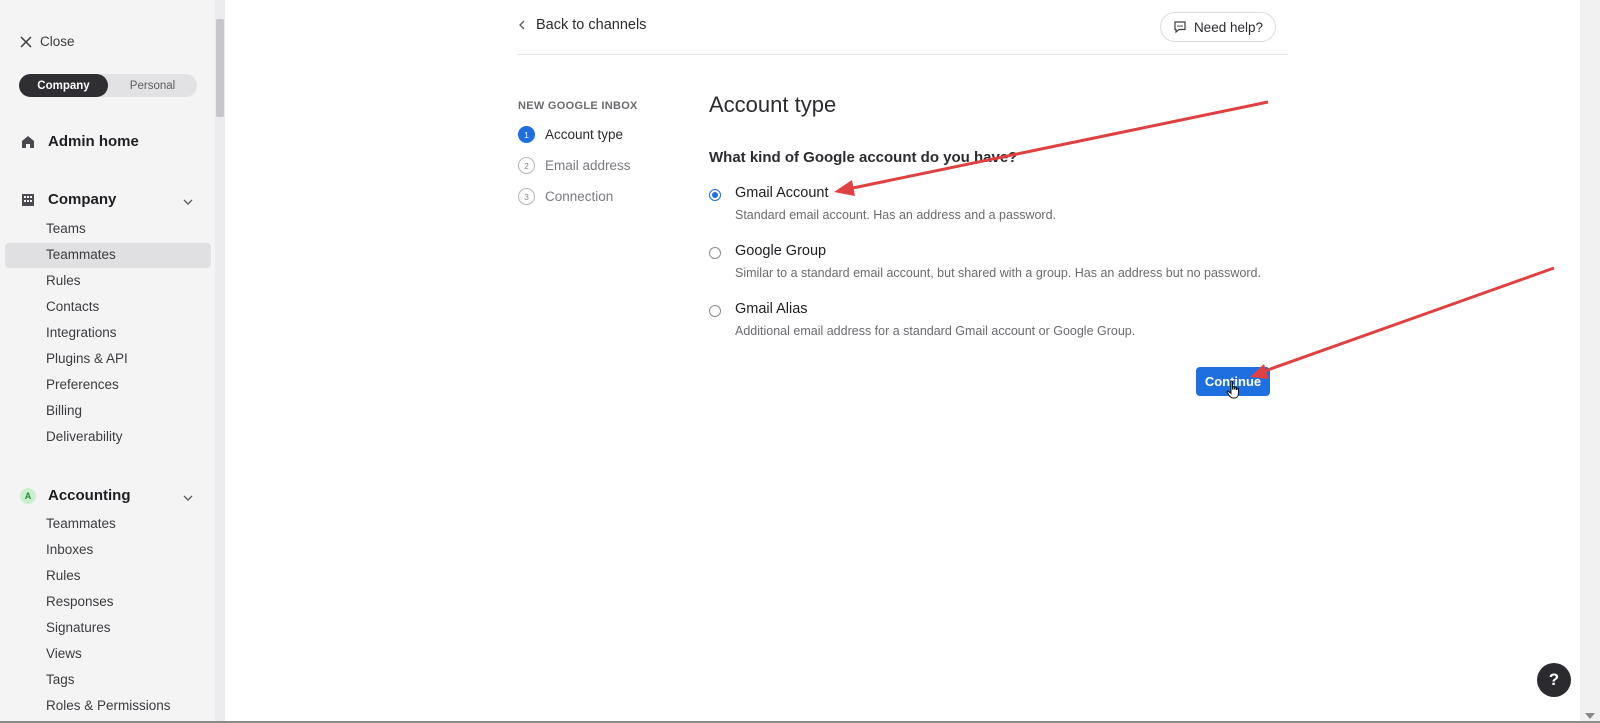 This screenshot has height=723, width=1600. I want to click on sidebar-item-rules: Rules, so click(63, 280).